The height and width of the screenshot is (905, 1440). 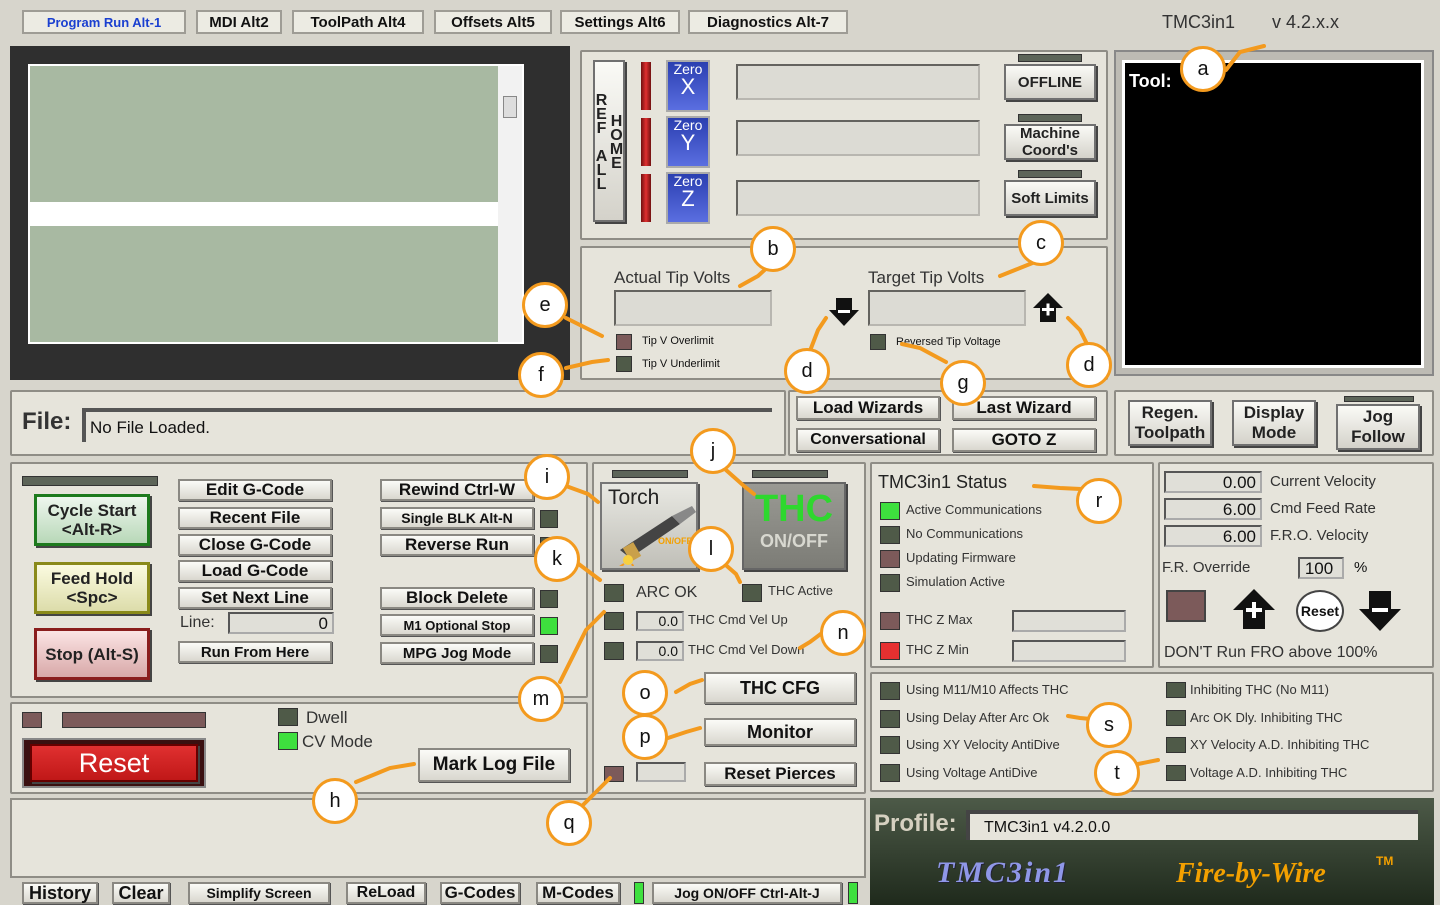 I want to click on callout-j: j, so click(x=713, y=451).